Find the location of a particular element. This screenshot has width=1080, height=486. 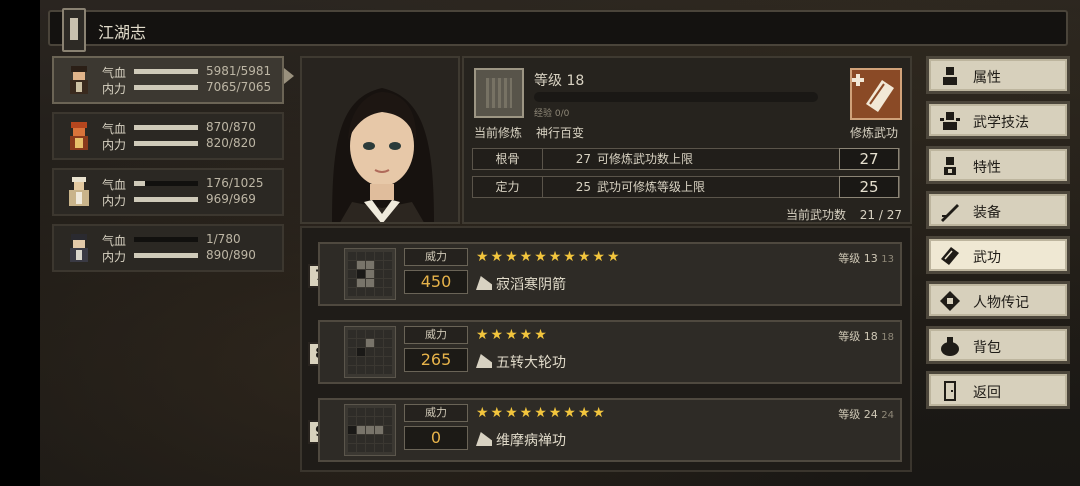

level-label: 等级 is located at coordinates (849, 336).